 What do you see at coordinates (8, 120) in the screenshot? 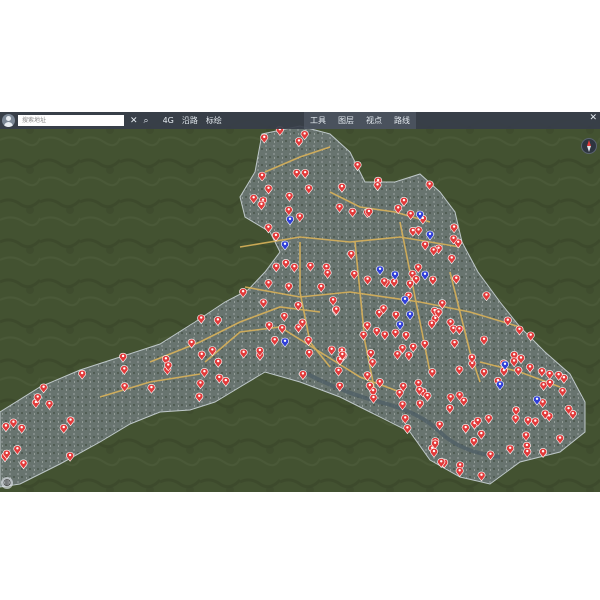
I see `user-avatar-icon` at bounding box center [8, 120].